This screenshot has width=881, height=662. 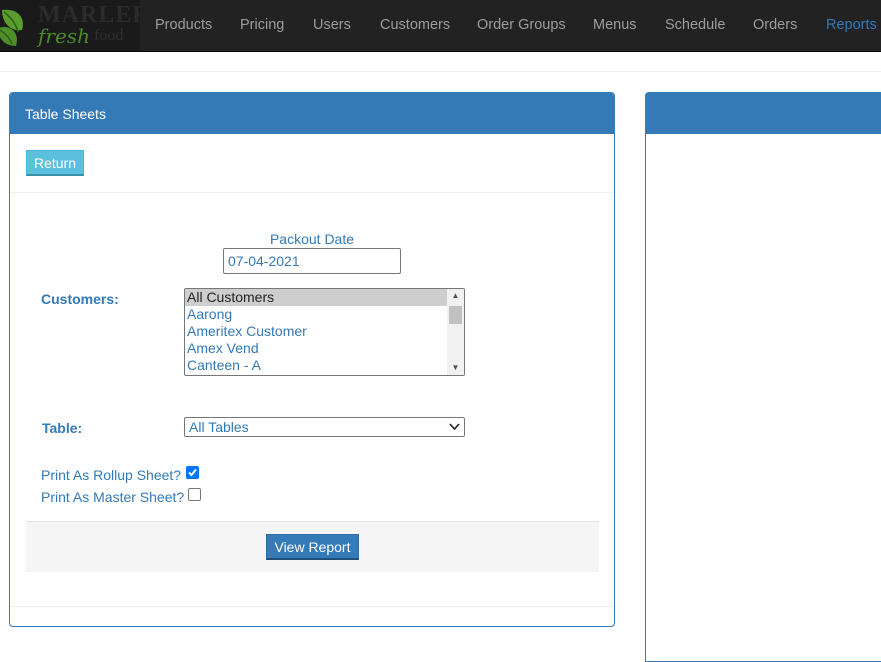 What do you see at coordinates (11, 27) in the screenshot?
I see `leaf-icon` at bounding box center [11, 27].